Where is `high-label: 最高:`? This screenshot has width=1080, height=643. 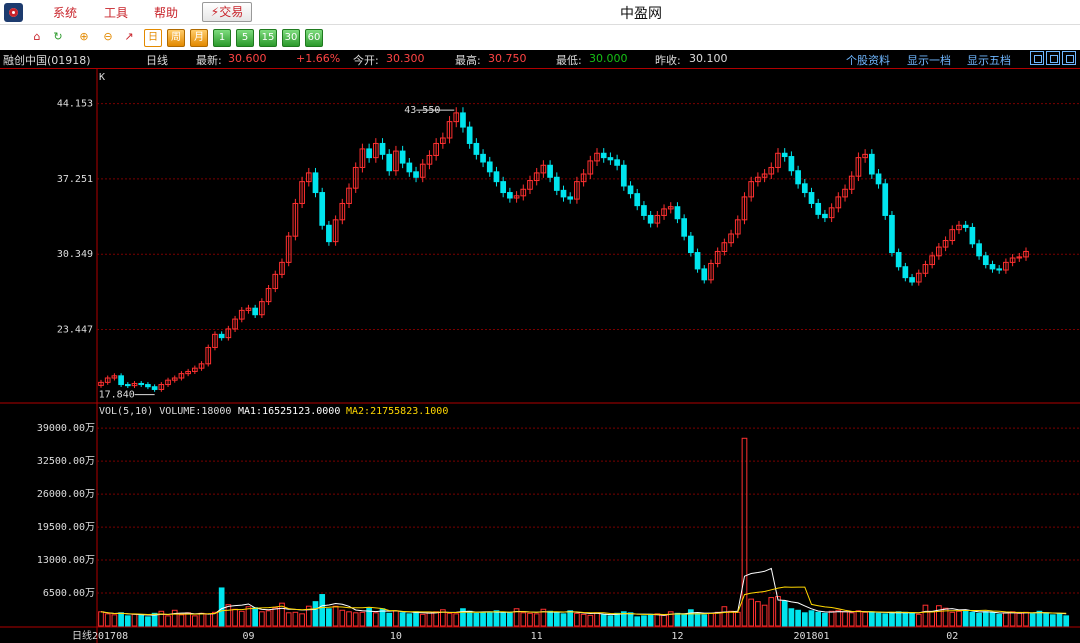 high-label: 最高: is located at coordinates (468, 60).